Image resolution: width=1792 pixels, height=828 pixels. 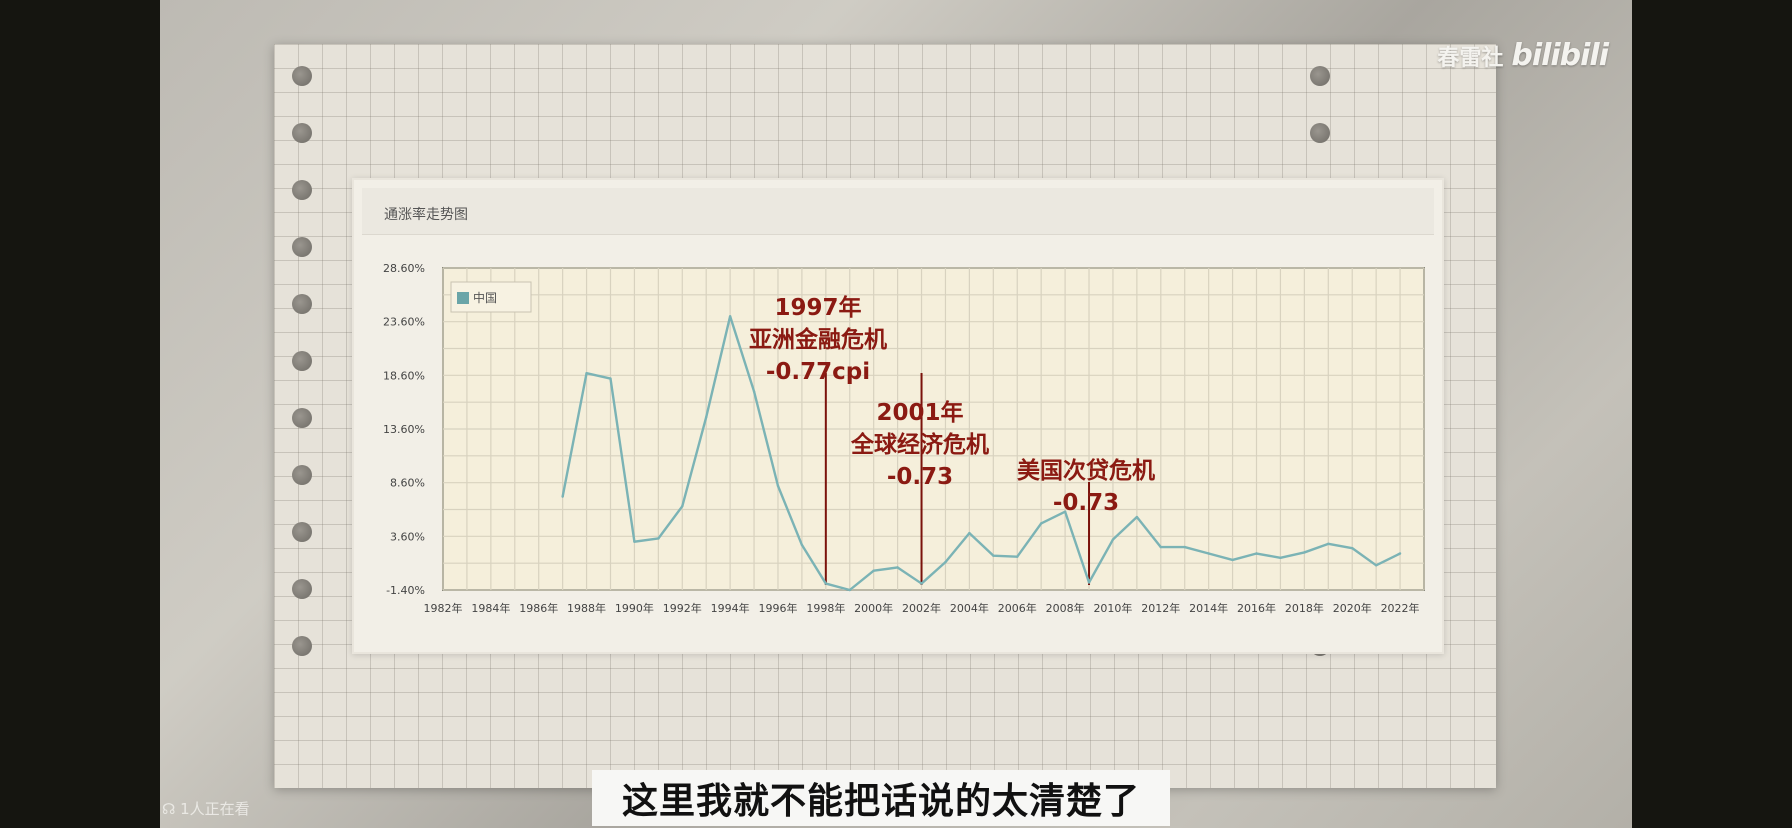 What do you see at coordinates (586, 608) in the screenshot?
I see `x-tick-label: 1988年` at bounding box center [586, 608].